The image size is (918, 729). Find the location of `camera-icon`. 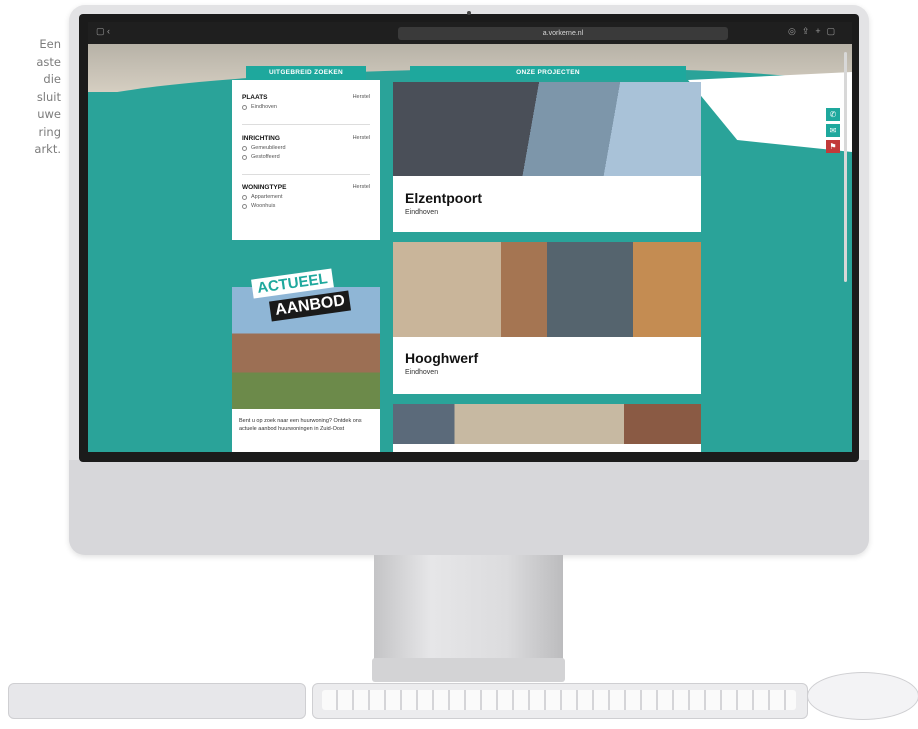

camera-icon is located at coordinates (469, 13).